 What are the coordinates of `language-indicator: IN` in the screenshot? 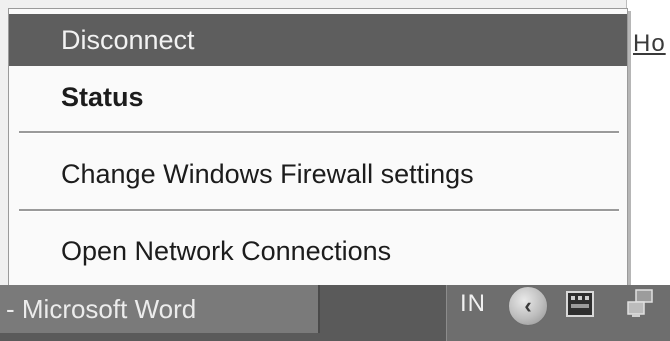 It's located at (473, 304).